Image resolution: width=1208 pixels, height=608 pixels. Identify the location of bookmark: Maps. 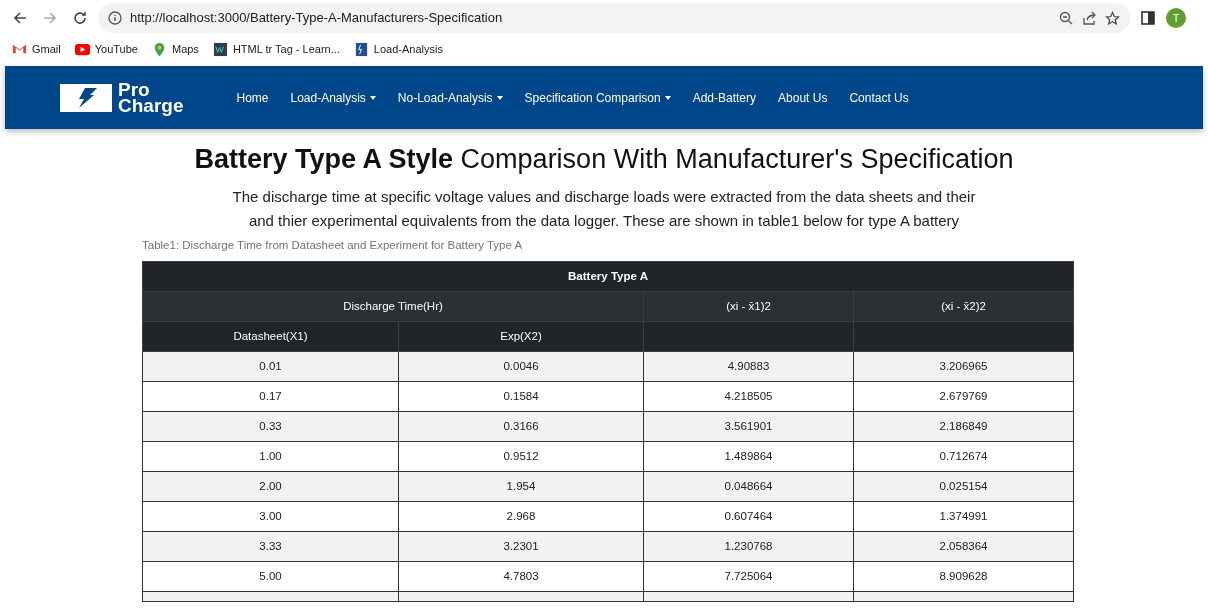
(175, 49).